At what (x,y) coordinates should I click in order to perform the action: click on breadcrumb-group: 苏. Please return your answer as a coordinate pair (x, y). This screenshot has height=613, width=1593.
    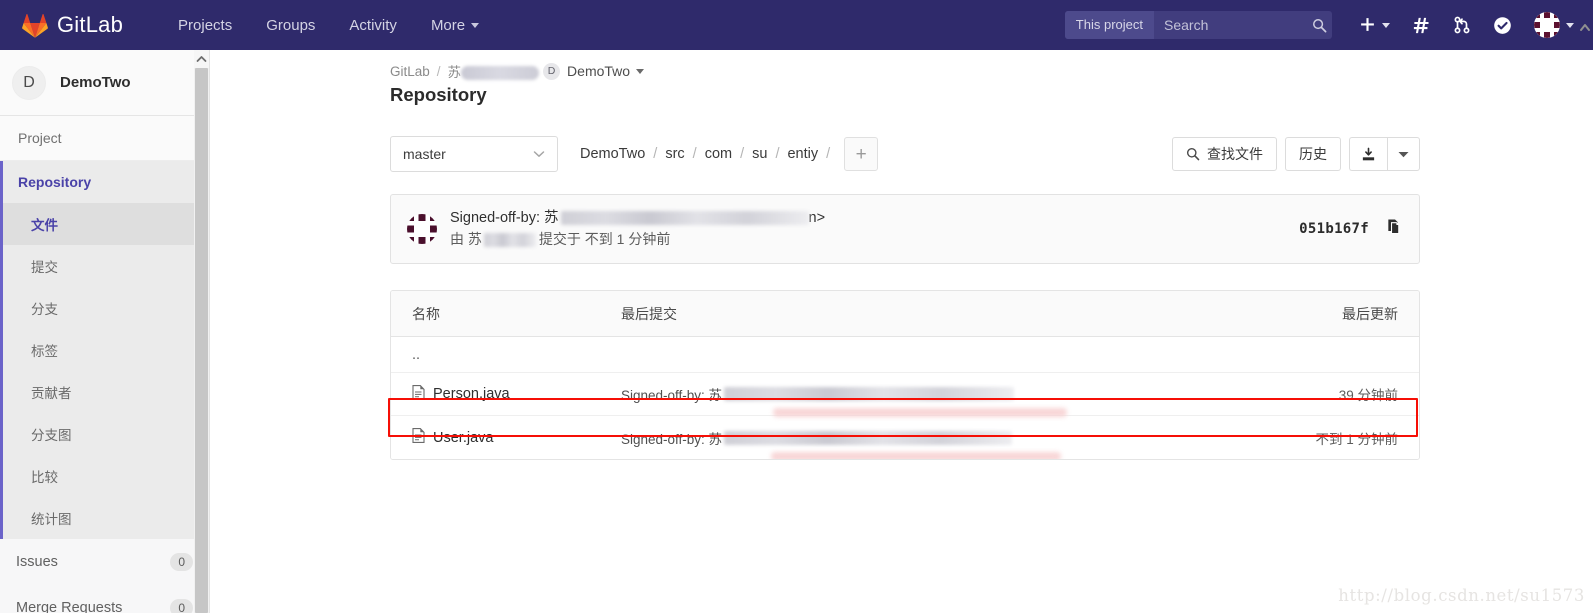
    Looking at the image, I should click on (494, 71).